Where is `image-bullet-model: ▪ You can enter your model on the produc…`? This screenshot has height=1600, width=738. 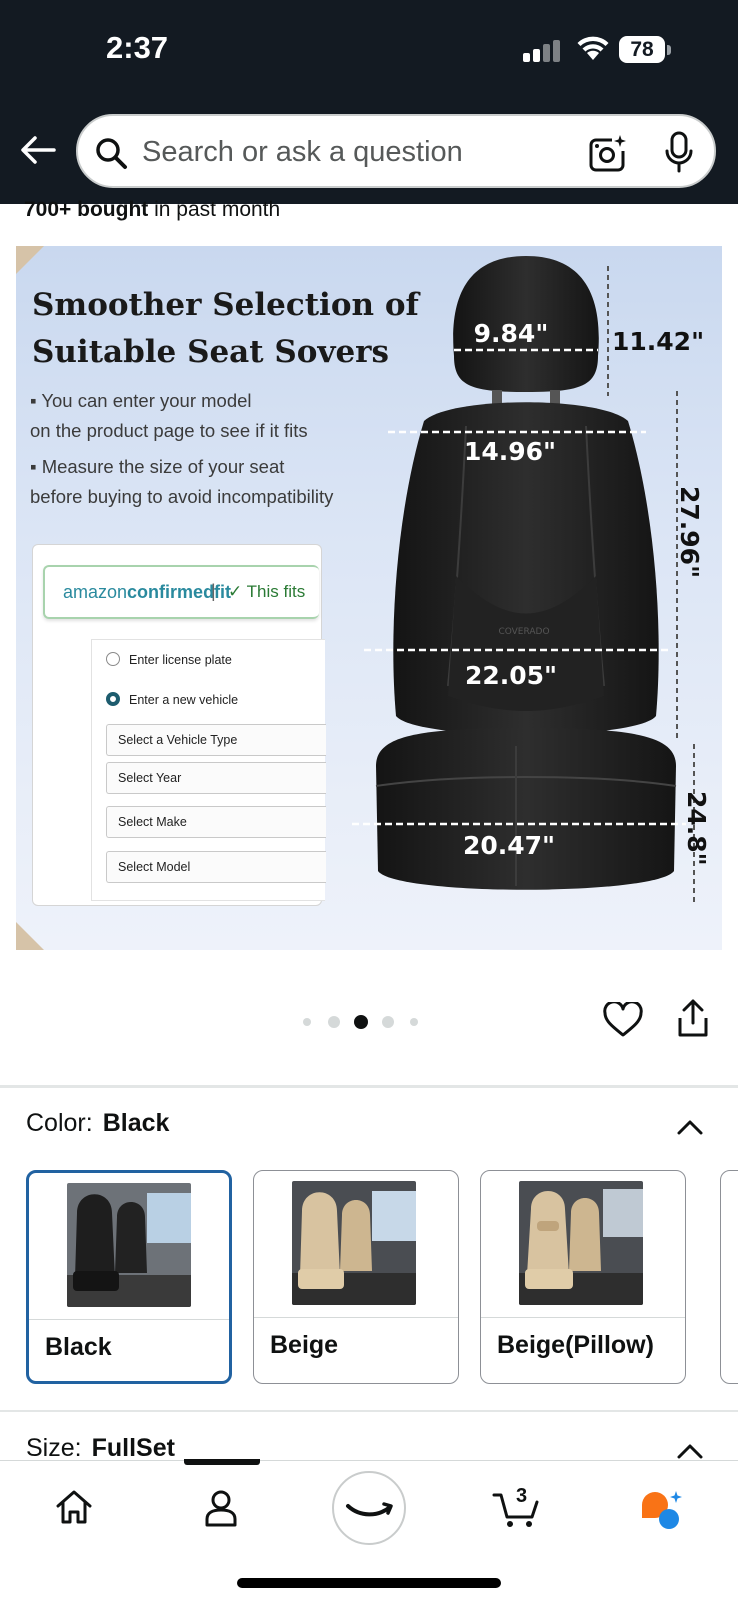 image-bullet-model: ▪ You can enter your model on the produc… is located at coordinates (200, 416).